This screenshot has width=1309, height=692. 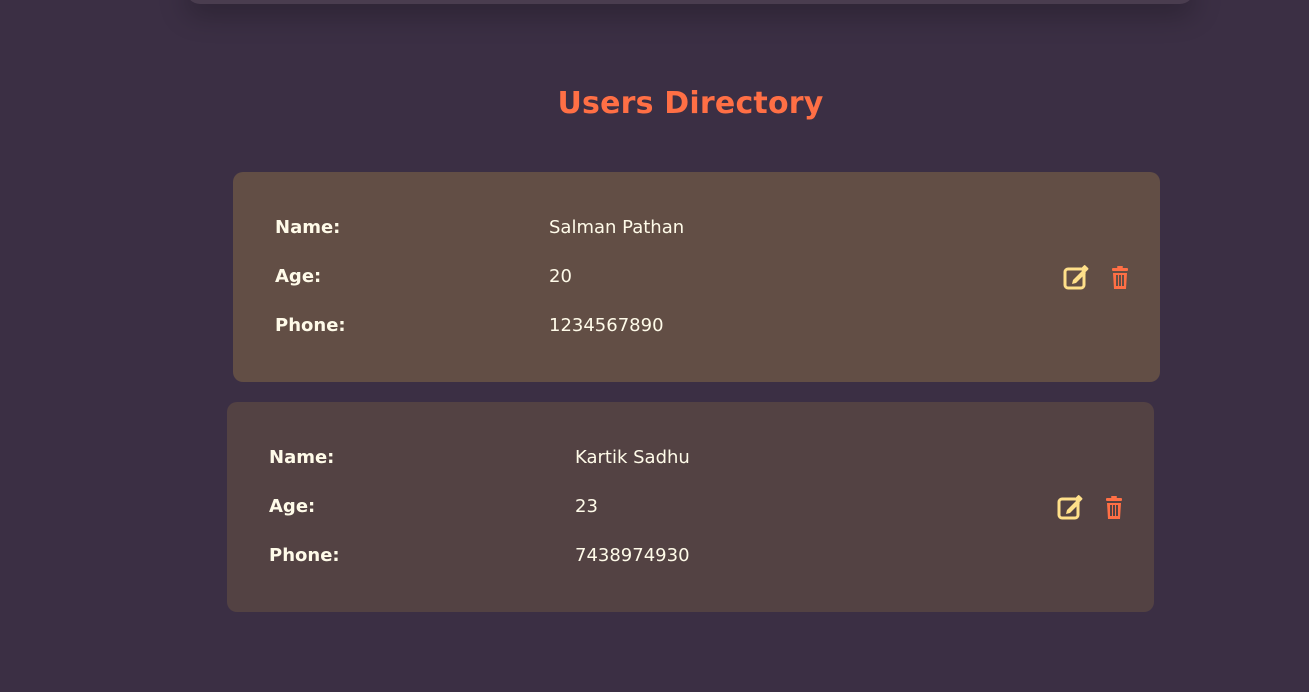 I want to click on name-value: Kartik Sadhu, so click(x=632, y=457).